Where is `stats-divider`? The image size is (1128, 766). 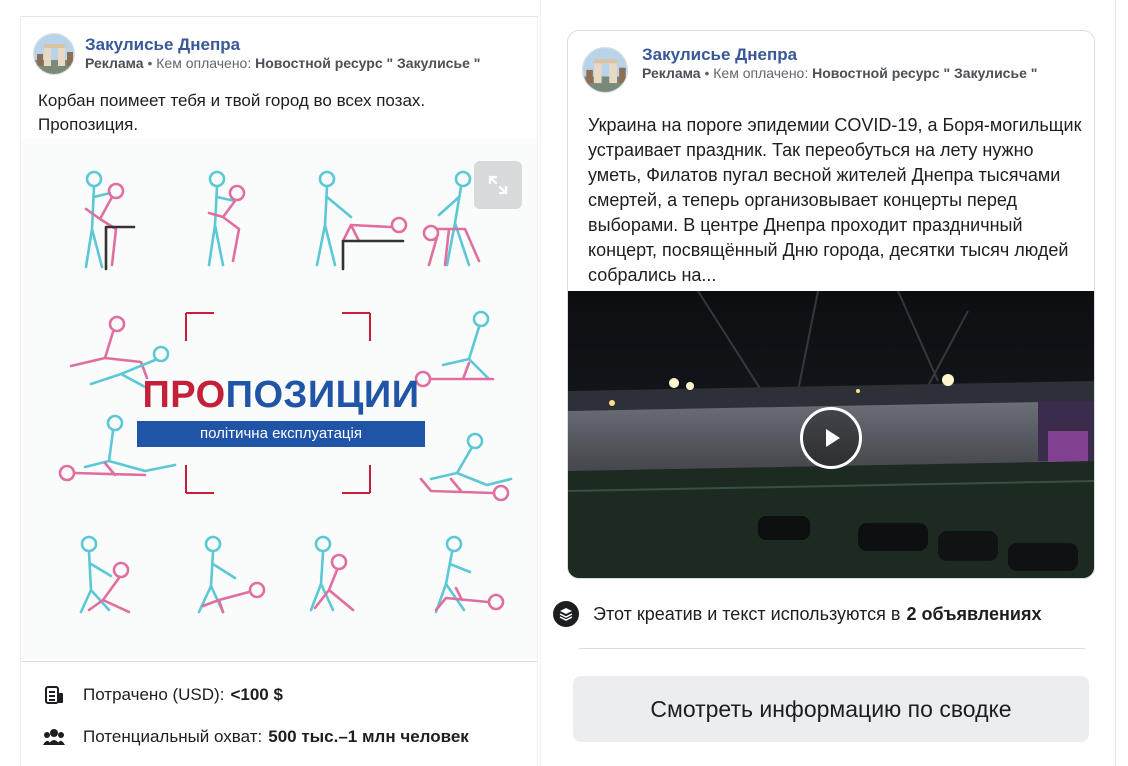
stats-divider is located at coordinates (279, 661).